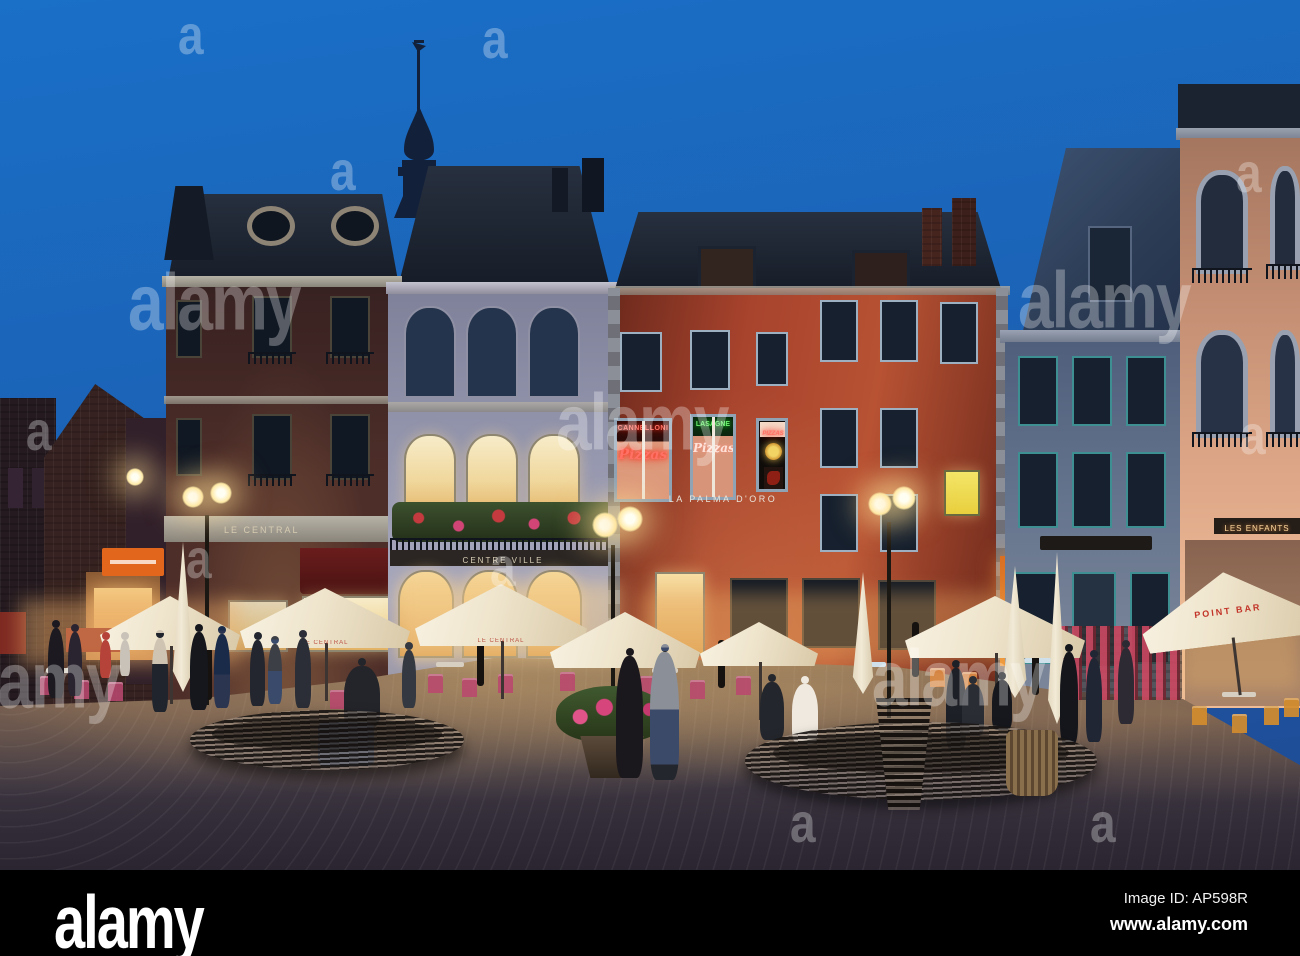 The width and height of the screenshot is (1300, 956). What do you see at coordinates (664, 716) in the screenshot?
I see `man-walking` at bounding box center [664, 716].